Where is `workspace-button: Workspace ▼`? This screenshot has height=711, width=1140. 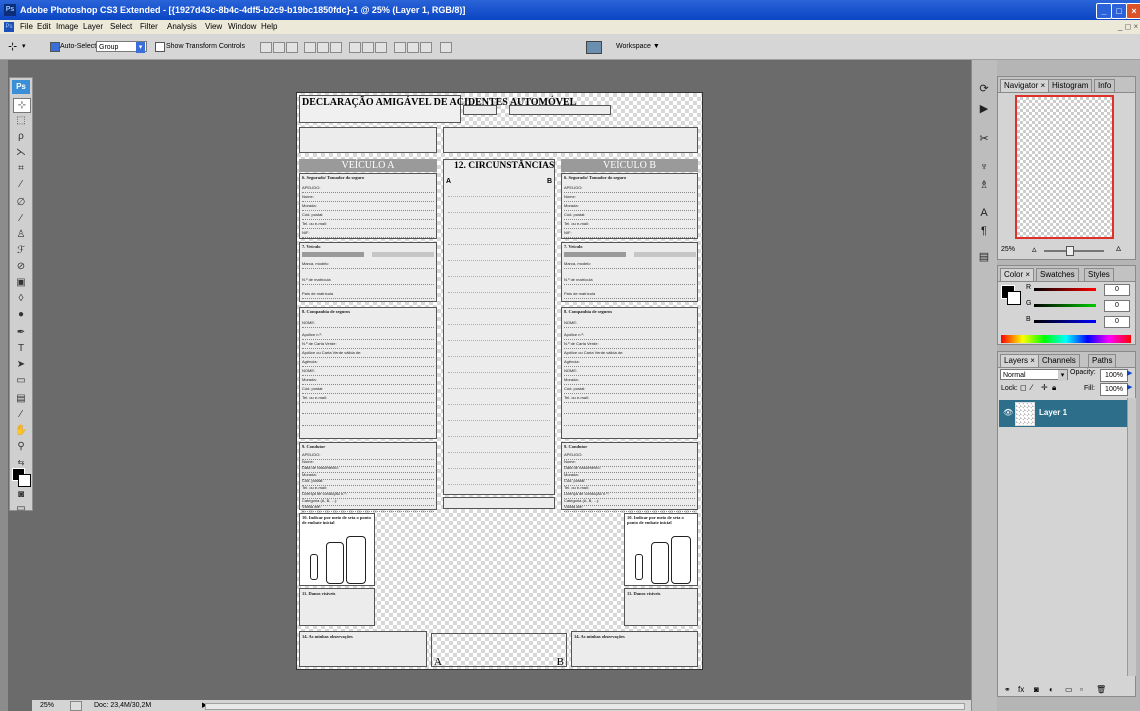 workspace-button: Workspace ▼ is located at coordinates (638, 46).